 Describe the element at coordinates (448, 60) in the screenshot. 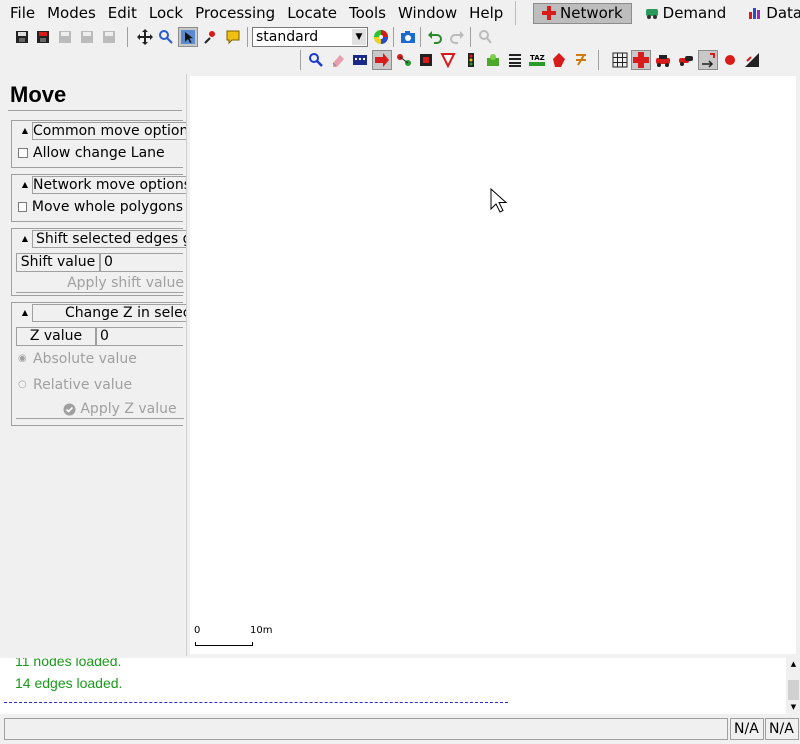

I see `prohibition-mode-icon` at that location.